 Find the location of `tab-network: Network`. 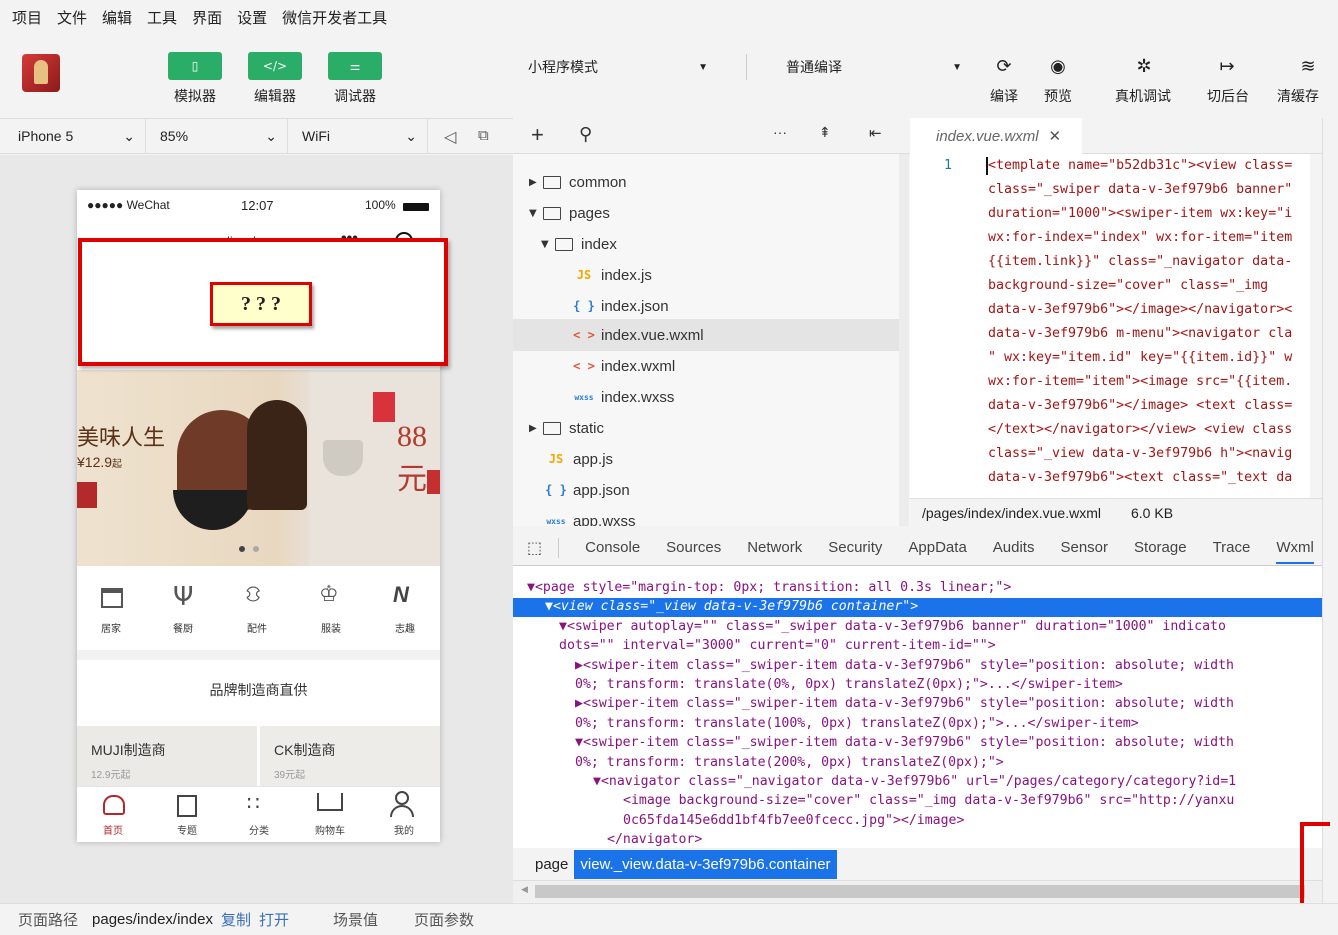

tab-network: Network is located at coordinates (774, 547).